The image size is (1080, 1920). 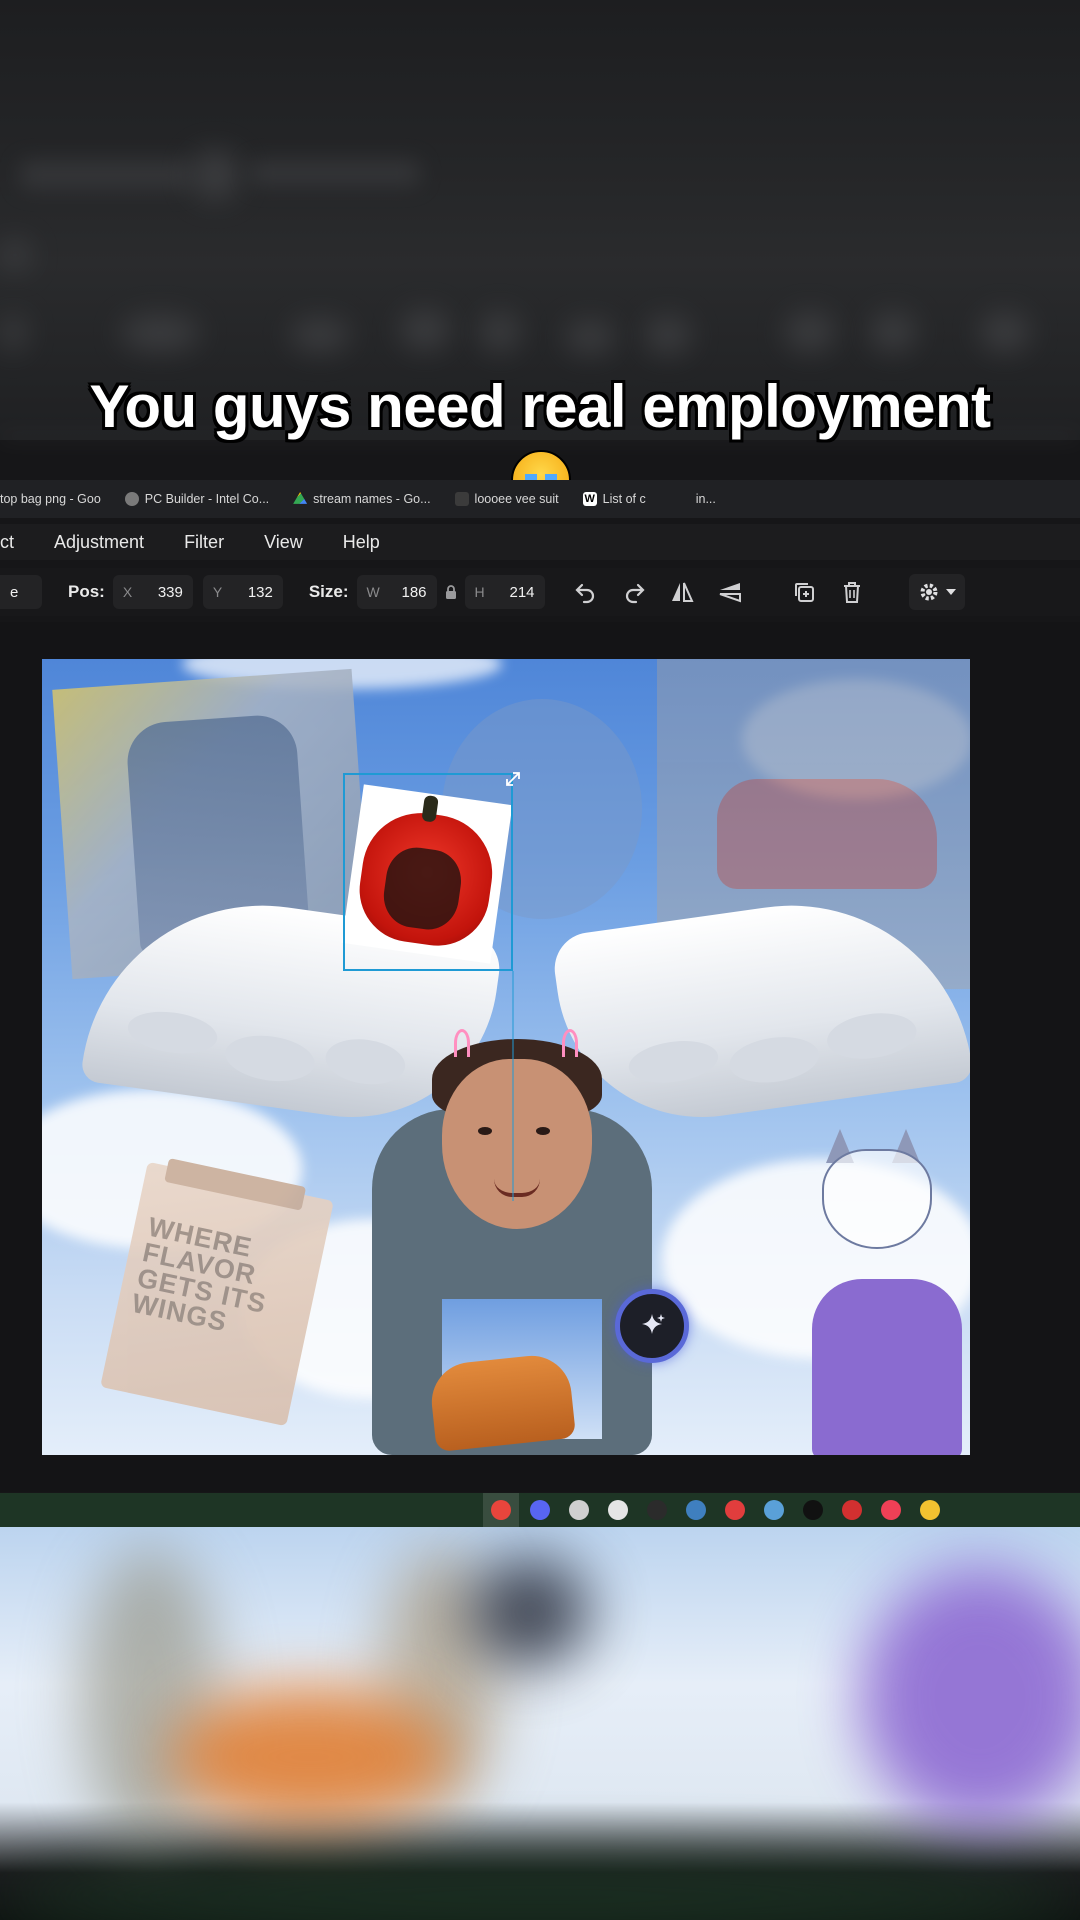 I want to click on left-horn, so click(x=462, y=1043).